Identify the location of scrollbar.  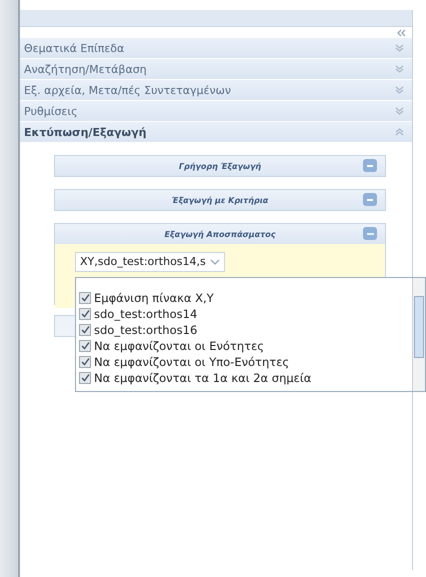
(418, 334).